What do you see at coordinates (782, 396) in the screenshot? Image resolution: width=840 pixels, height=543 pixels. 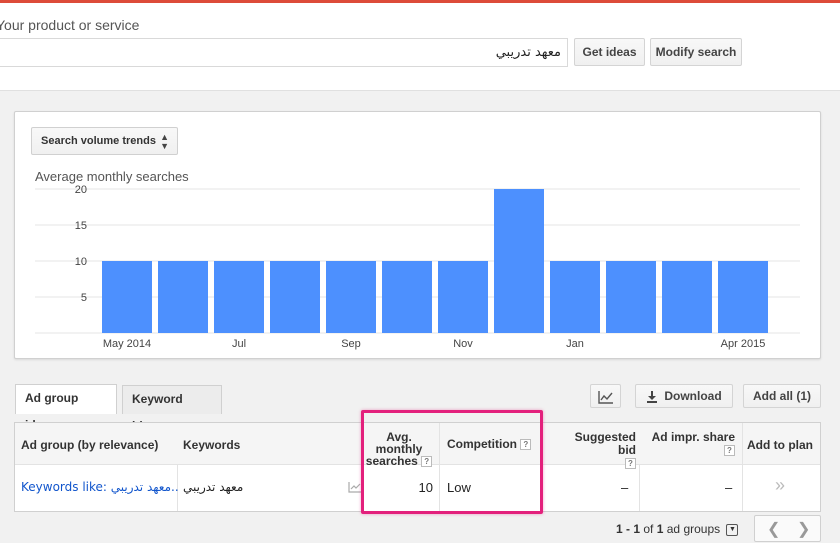 I see `add-all-button: Add all (1)` at bounding box center [782, 396].